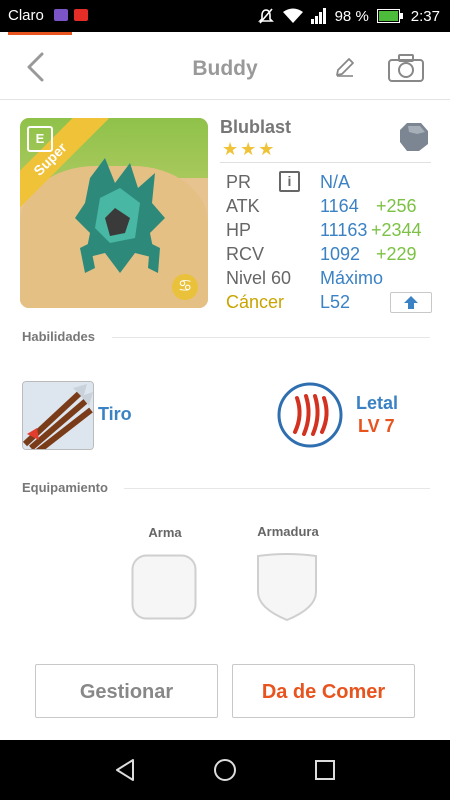 Image resolution: width=450 pixels, height=800 pixels. I want to click on monster-name: Blublast, so click(256, 127).